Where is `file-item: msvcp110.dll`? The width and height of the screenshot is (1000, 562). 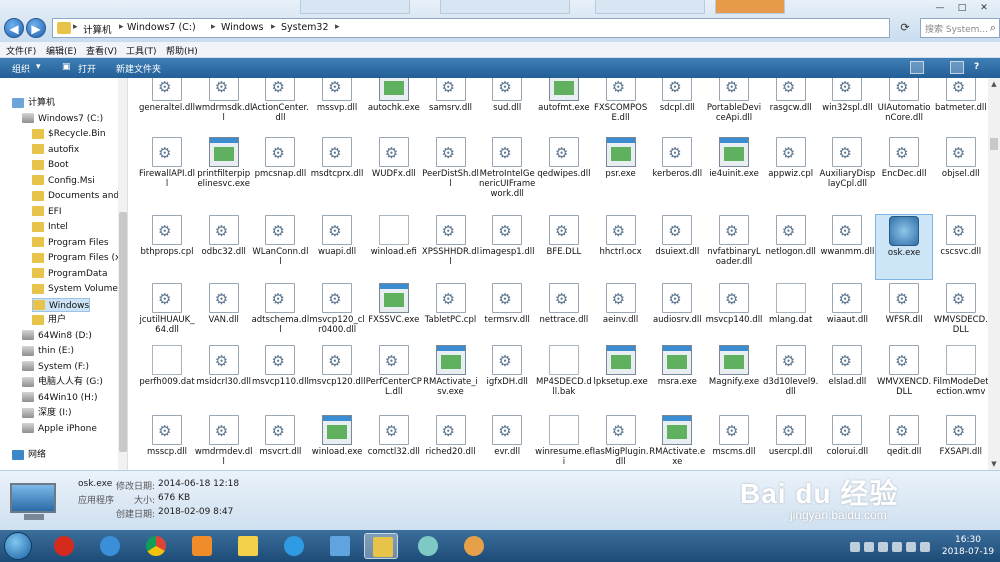 file-item: msvcp110.dll is located at coordinates (280, 377).